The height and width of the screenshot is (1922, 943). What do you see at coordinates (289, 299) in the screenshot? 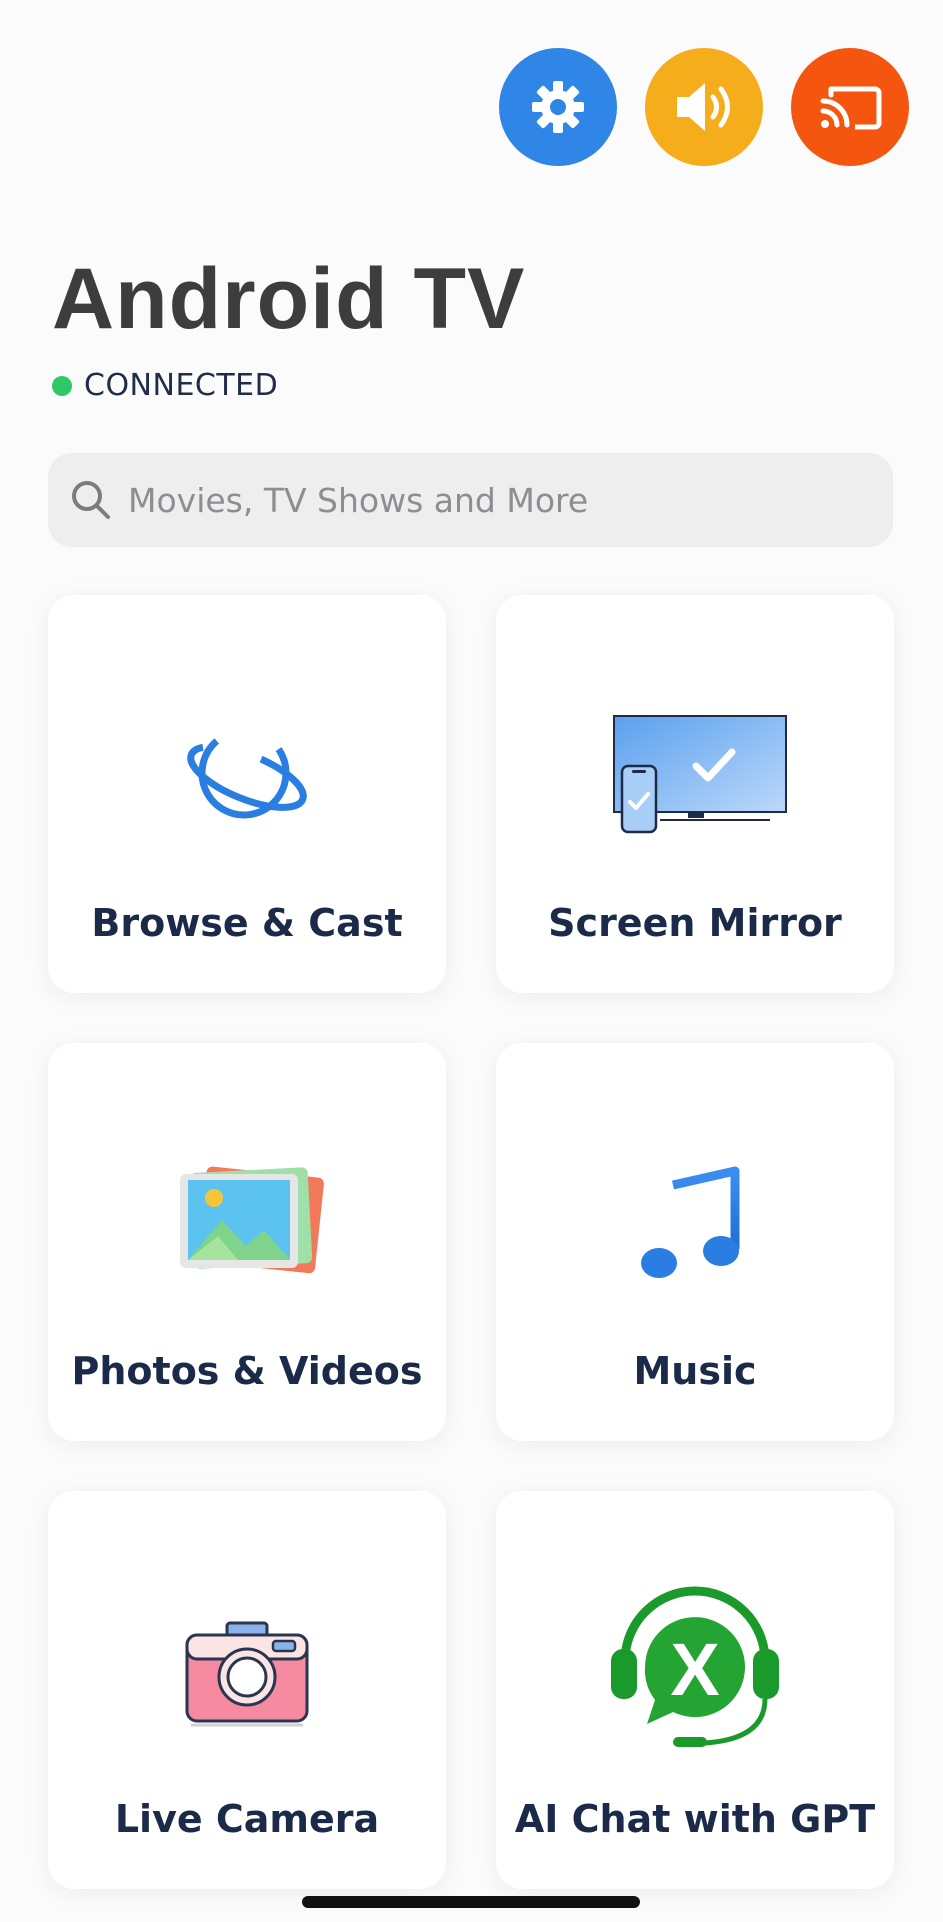
I see `device-title: Android TV` at bounding box center [289, 299].